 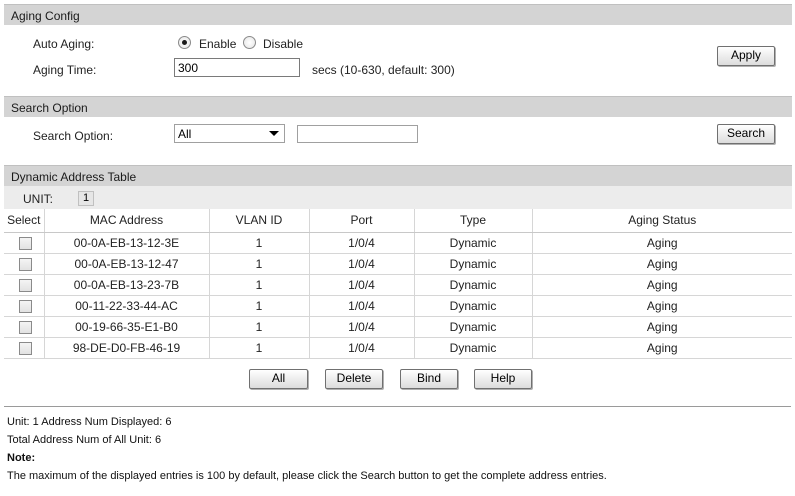 I want to click on col-mac-address: MAC Address, so click(x=127, y=221).